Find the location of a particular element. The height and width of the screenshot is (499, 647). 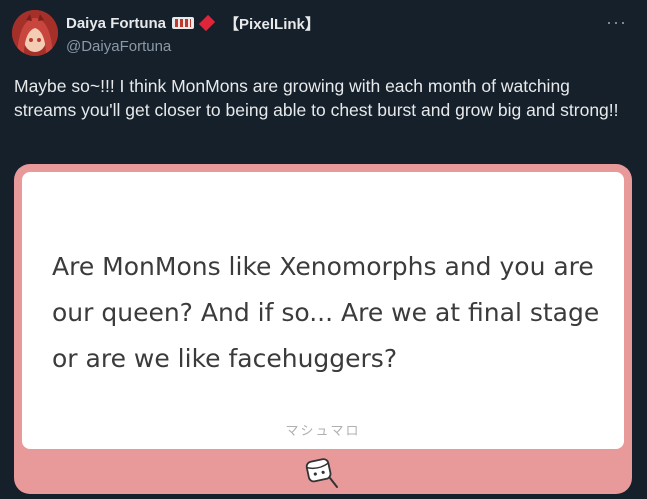

avatar is located at coordinates (35, 33).